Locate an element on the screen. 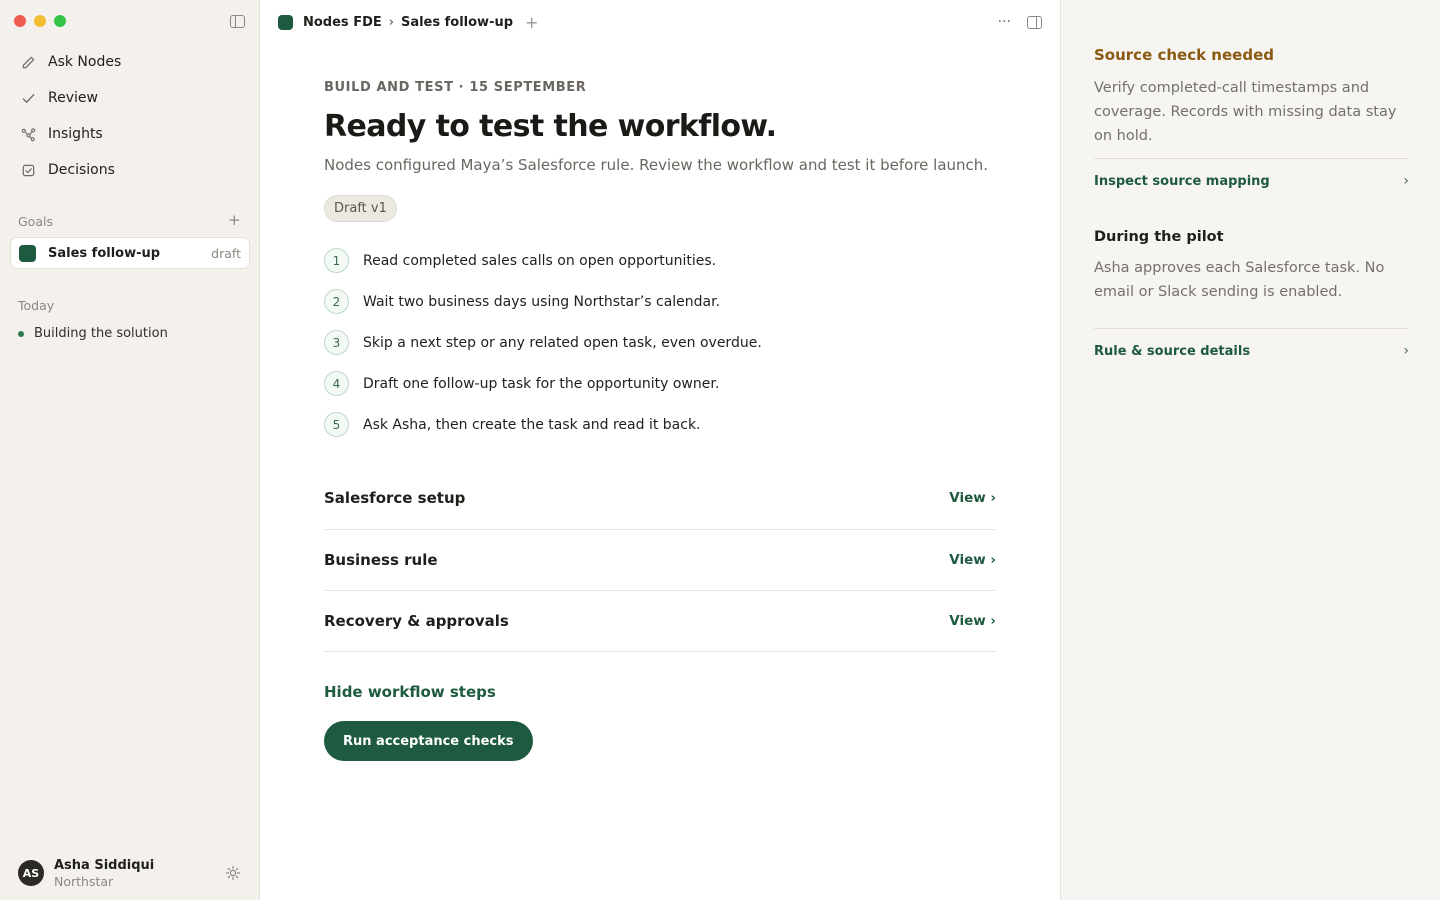 This screenshot has height=900, width=1440. section-row-business-rule: Business rule View › is located at coordinates (660, 560).